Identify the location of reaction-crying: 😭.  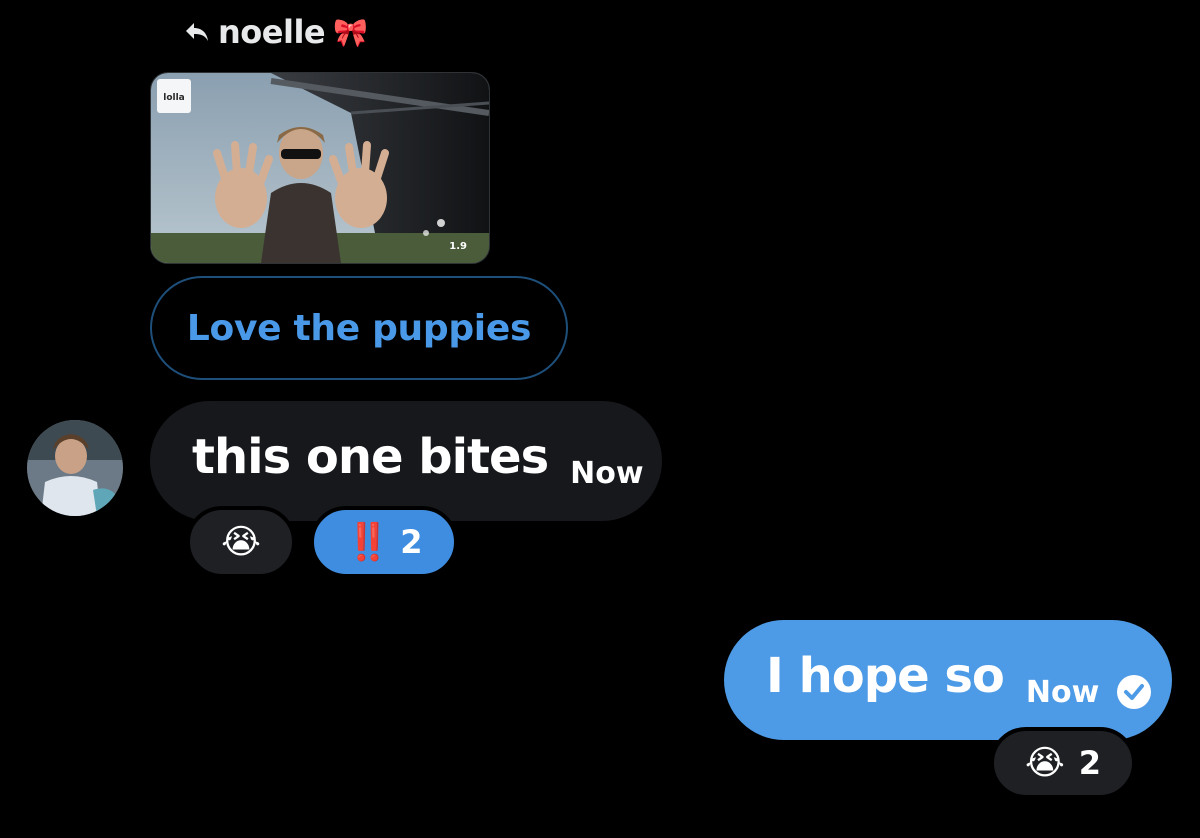
(241, 542).